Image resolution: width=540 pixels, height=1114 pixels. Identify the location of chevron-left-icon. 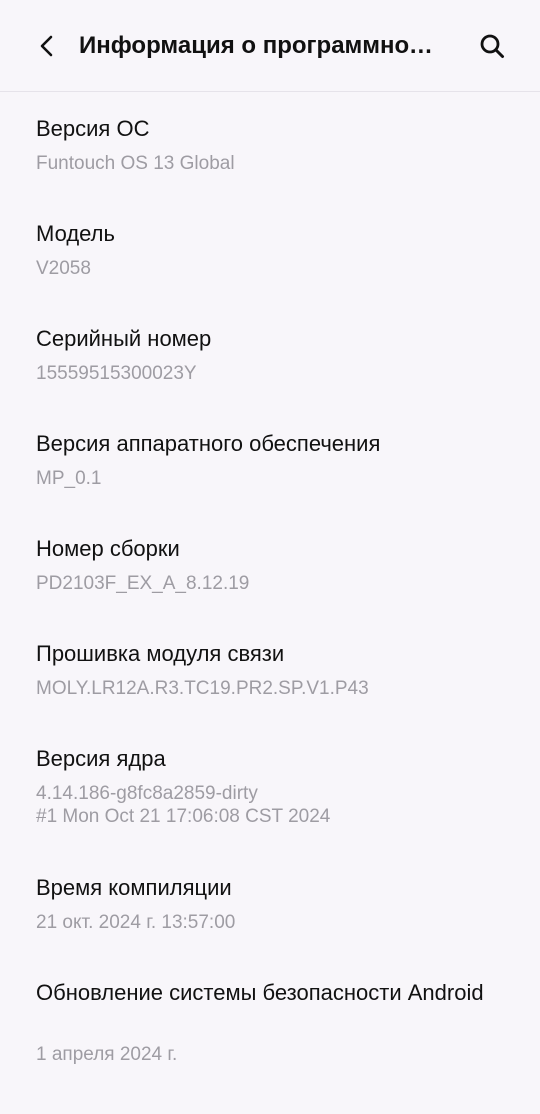
(46, 46).